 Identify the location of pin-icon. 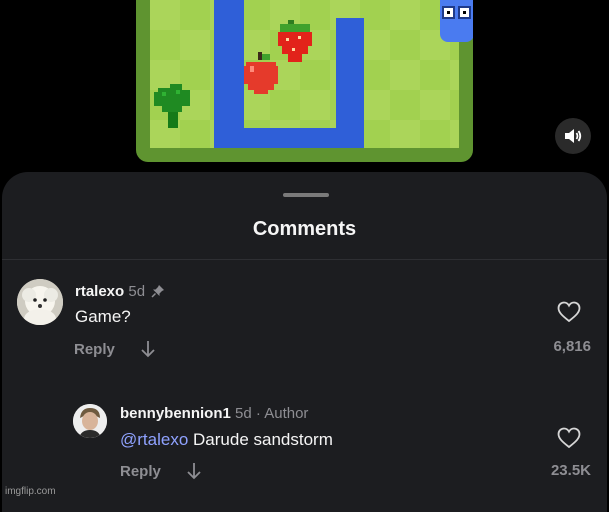
(158, 291).